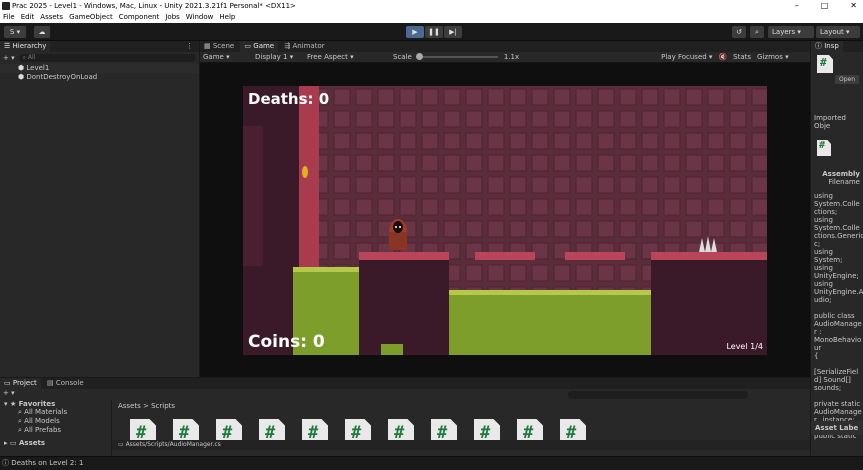 The width and height of the screenshot is (863, 470). I want to click on asset-labels-section: Asset Labe, so click(837, 428).